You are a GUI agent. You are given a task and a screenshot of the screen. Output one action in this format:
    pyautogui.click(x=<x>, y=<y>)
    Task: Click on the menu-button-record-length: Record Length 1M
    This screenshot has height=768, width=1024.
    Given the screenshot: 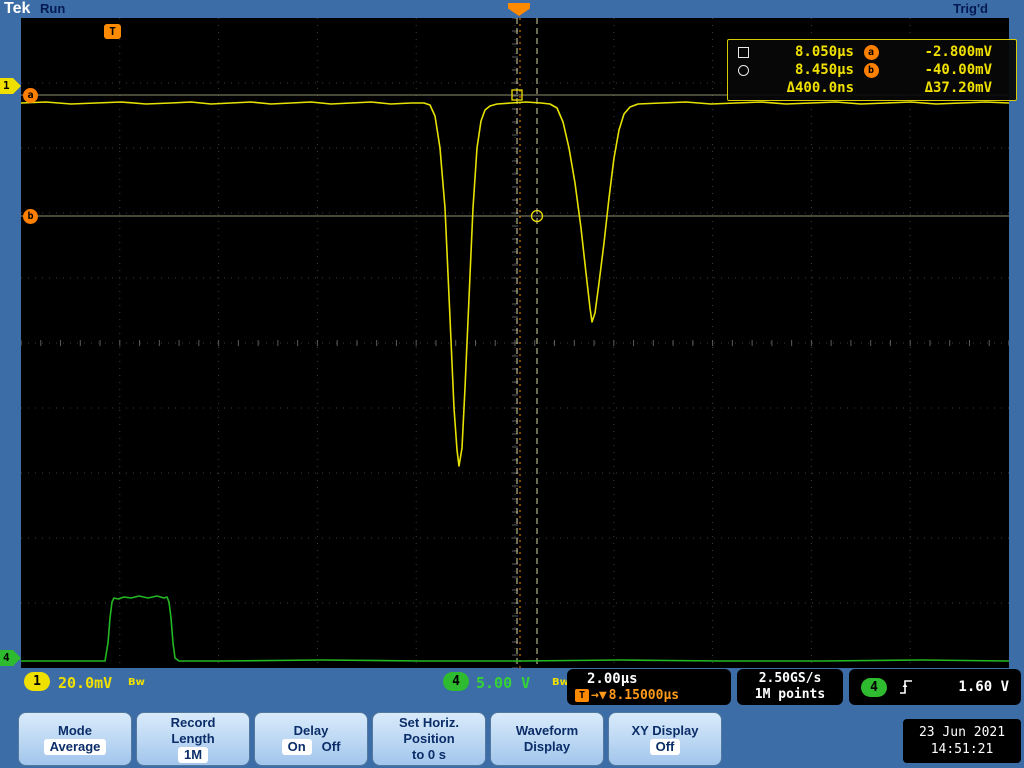 What is the action you would take?
    pyautogui.click(x=193, y=739)
    